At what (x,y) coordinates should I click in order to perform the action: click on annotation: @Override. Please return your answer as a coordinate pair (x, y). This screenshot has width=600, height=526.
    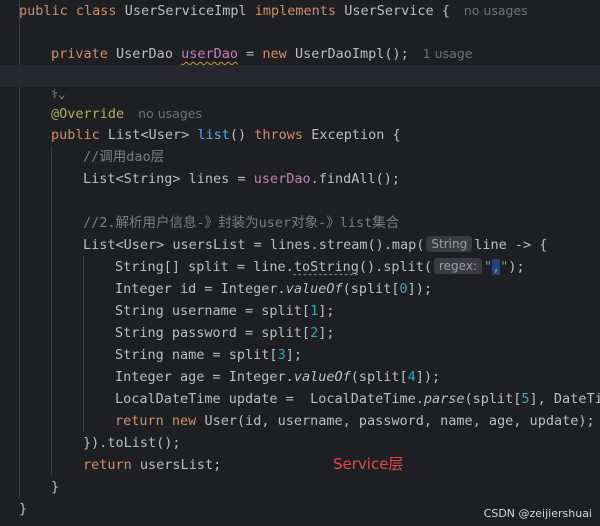
    Looking at the image, I should click on (88, 114).